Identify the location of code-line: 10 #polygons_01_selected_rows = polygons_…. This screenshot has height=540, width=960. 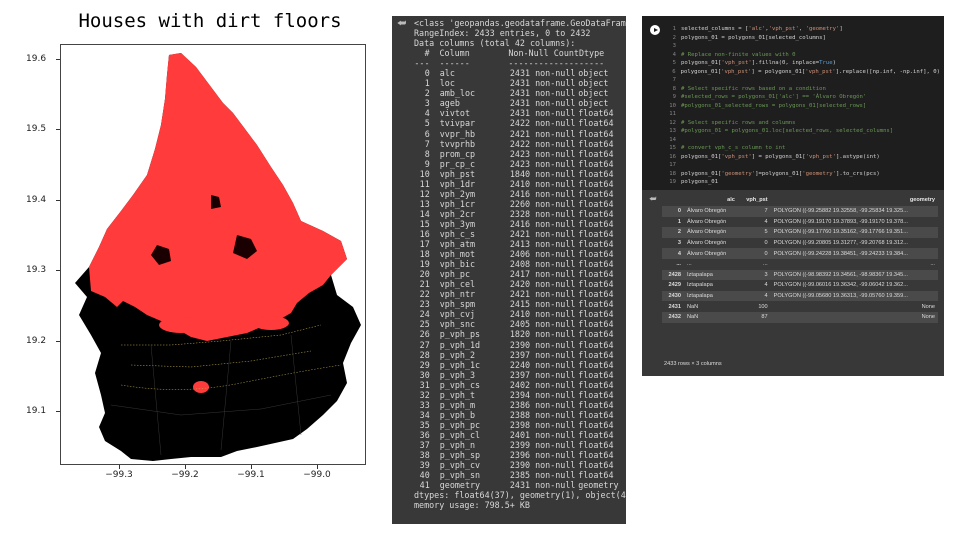
(803, 106).